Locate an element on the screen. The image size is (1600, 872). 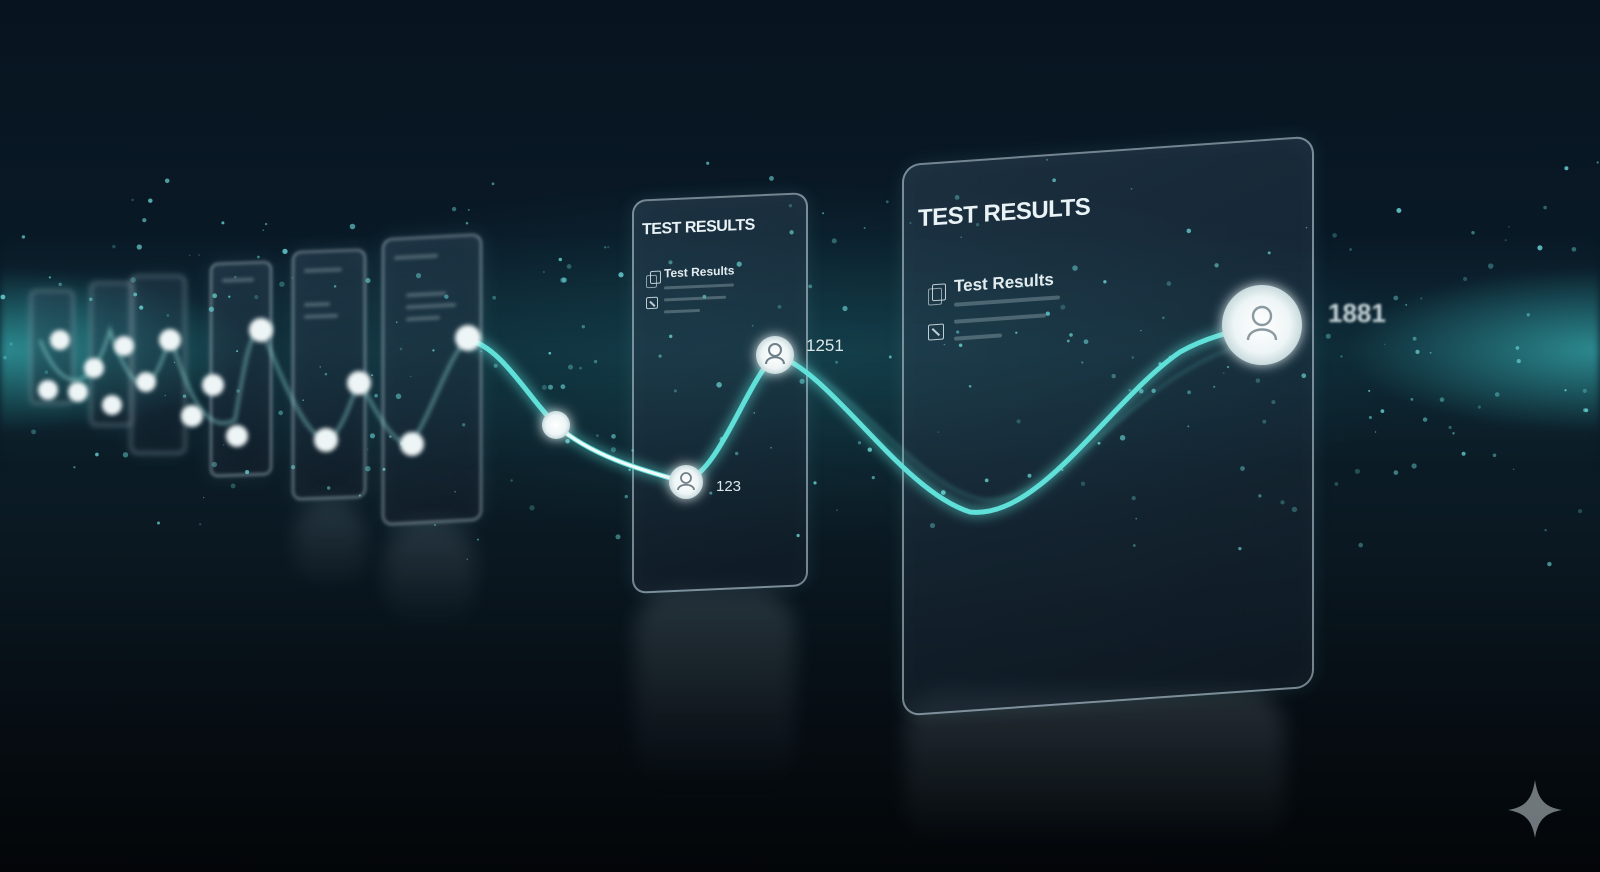
timeline-curve-highlight is located at coordinates (620, 453).